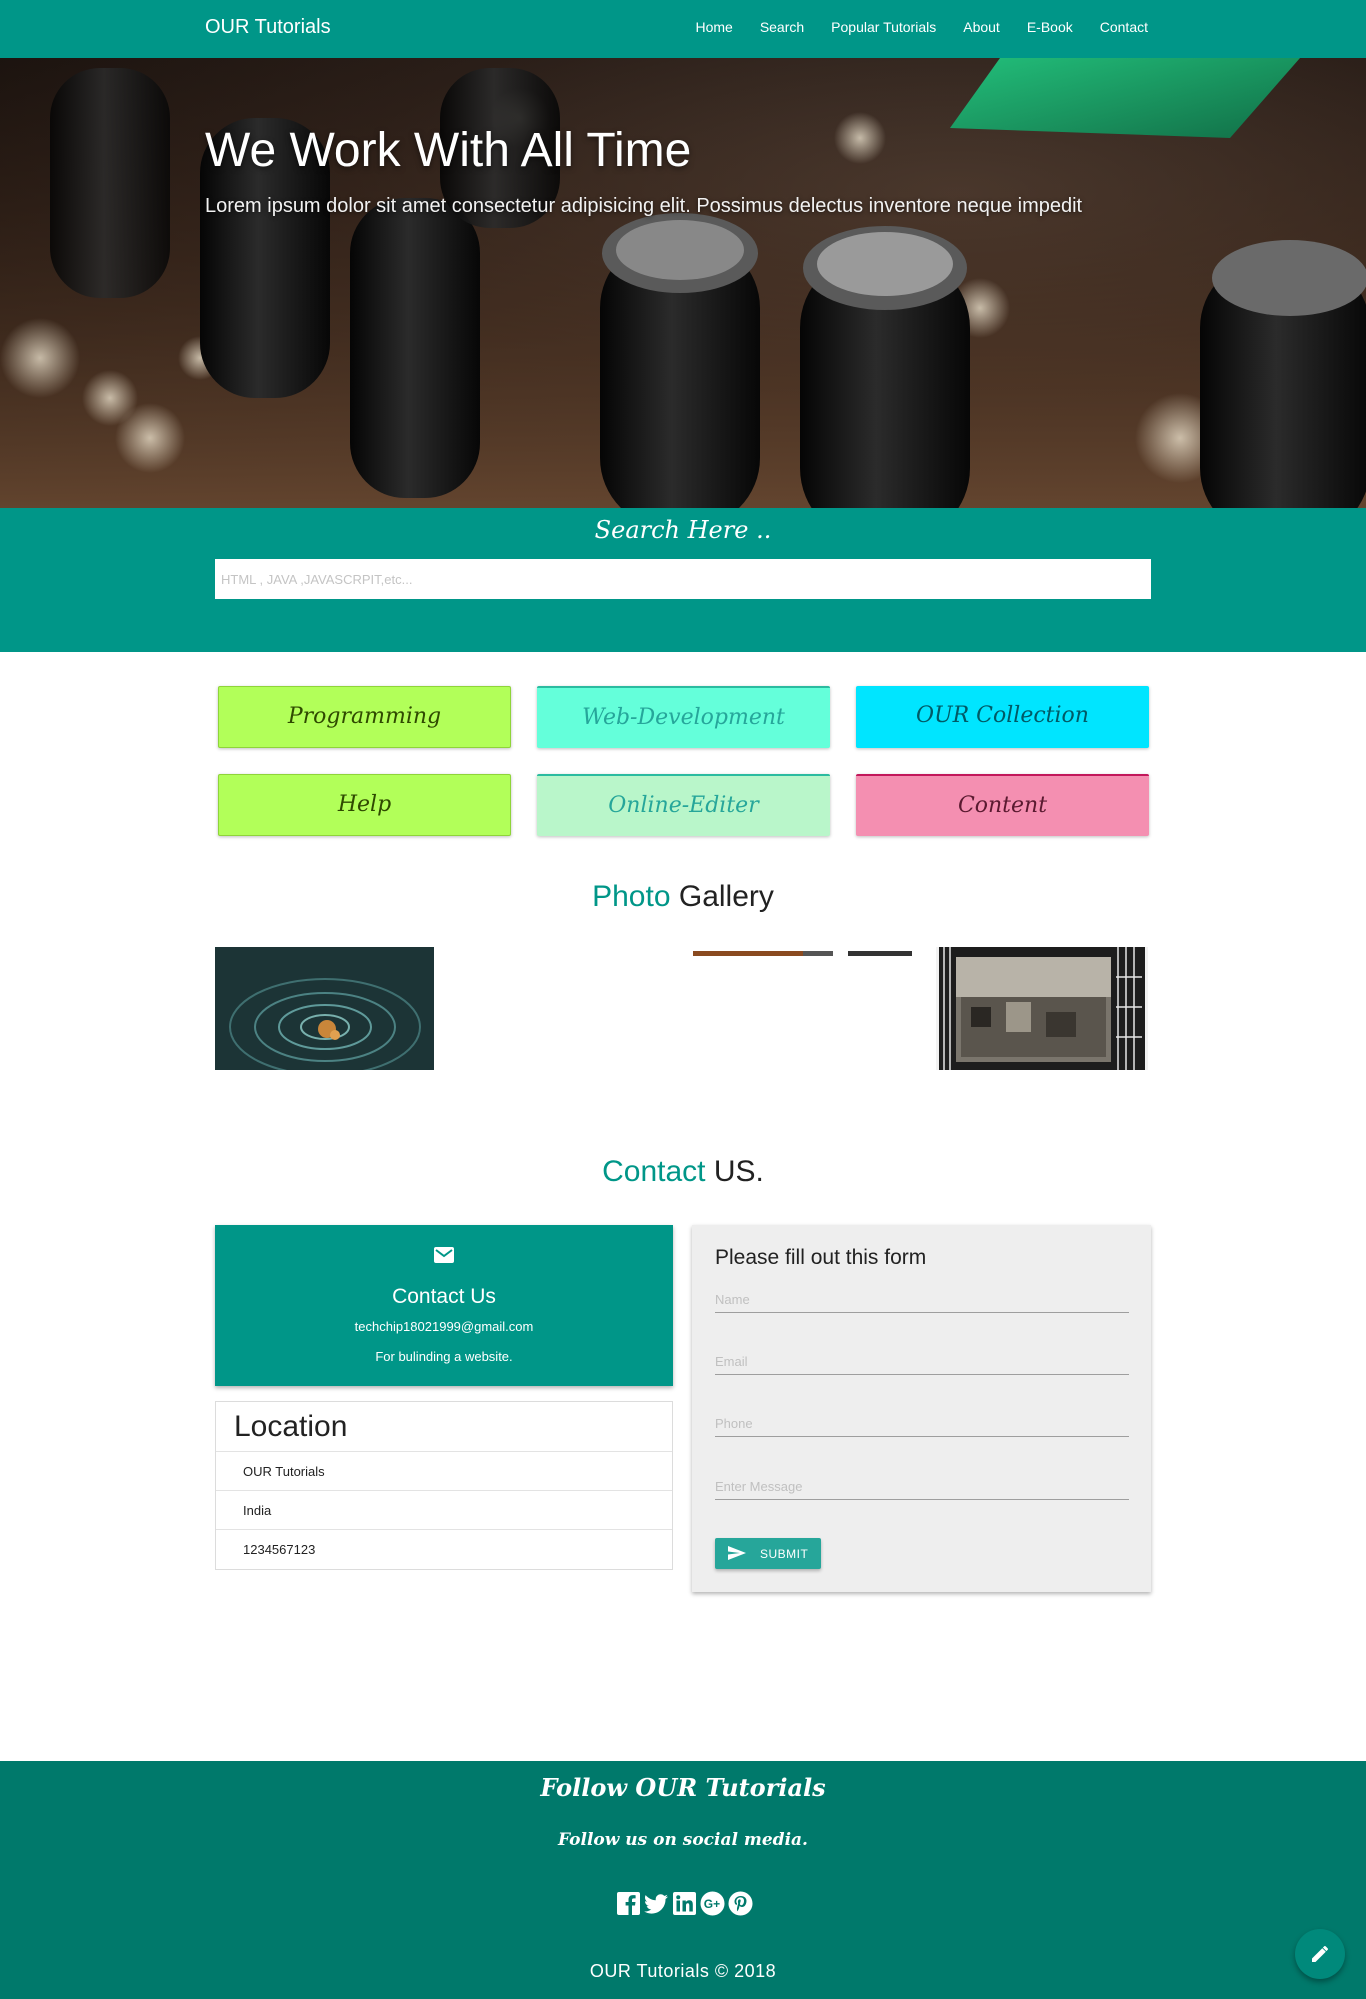 The height and width of the screenshot is (1999, 1366). What do you see at coordinates (784, 1554) in the screenshot?
I see `submit-label: SUBMIT` at bounding box center [784, 1554].